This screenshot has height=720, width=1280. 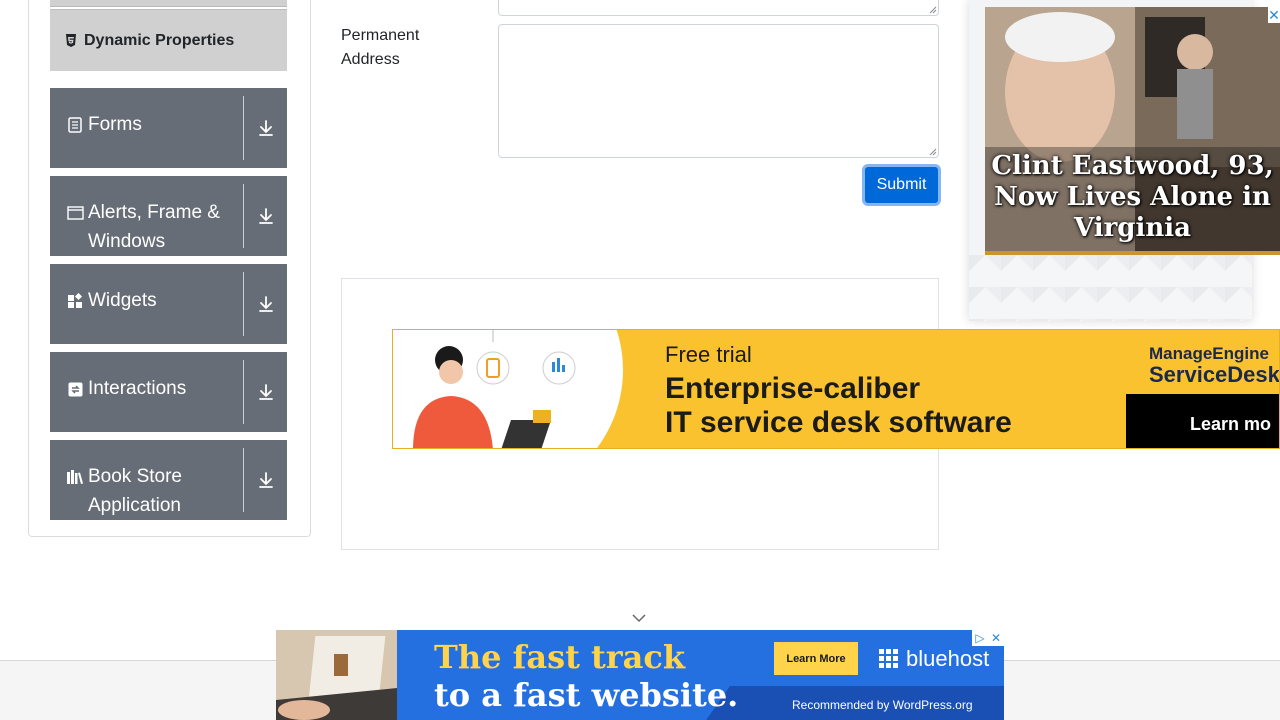 What do you see at coordinates (168, 3) in the screenshot?
I see `sidebar-item-previous` at bounding box center [168, 3].